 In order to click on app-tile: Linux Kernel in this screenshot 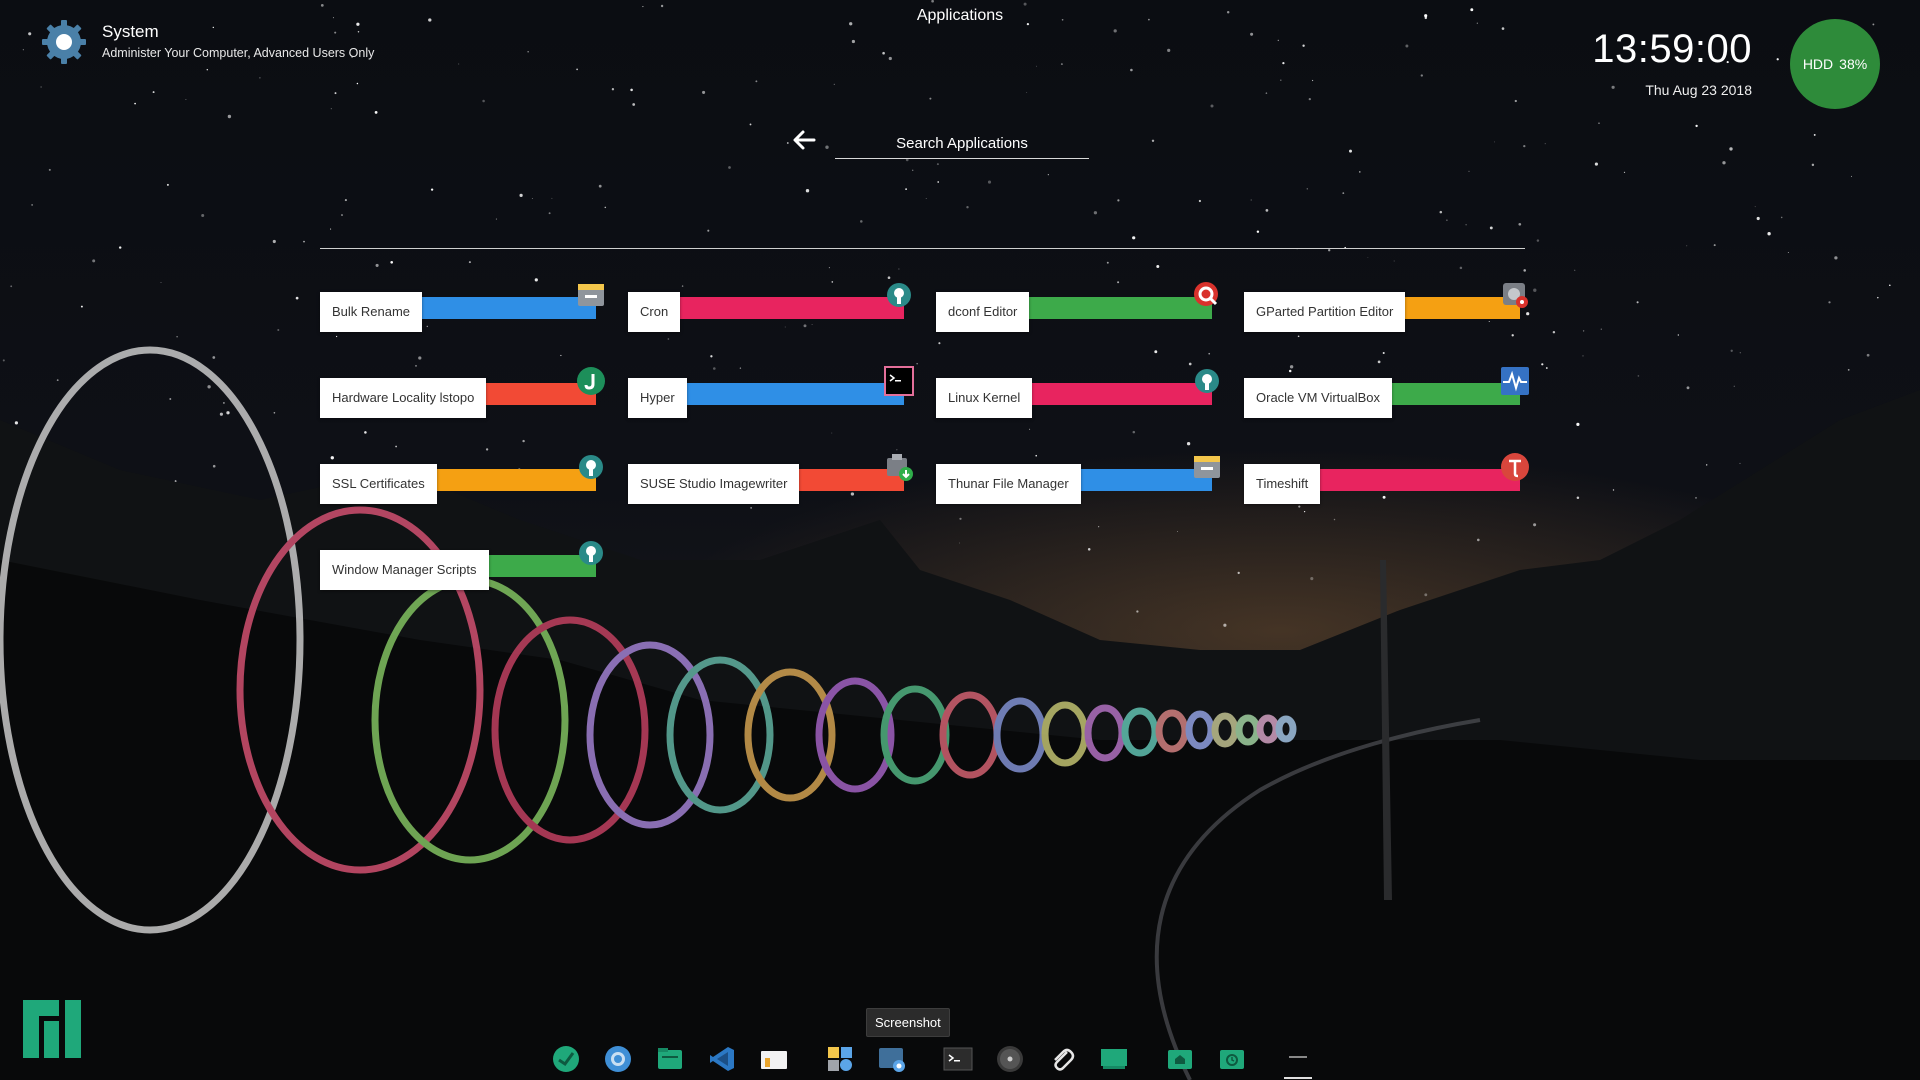, I will do `click(1081, 393)`.